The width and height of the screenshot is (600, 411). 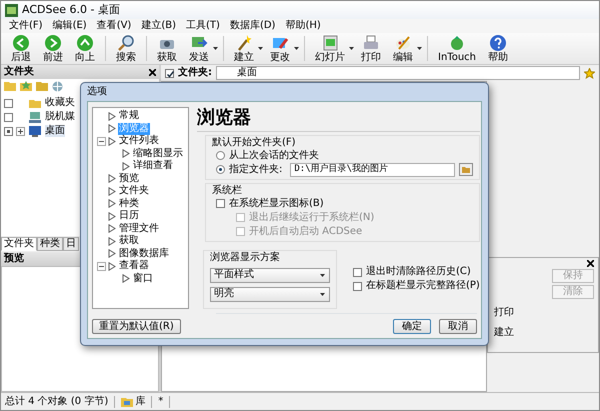 I want to click on slides-icon, so click(x=330, y=43).